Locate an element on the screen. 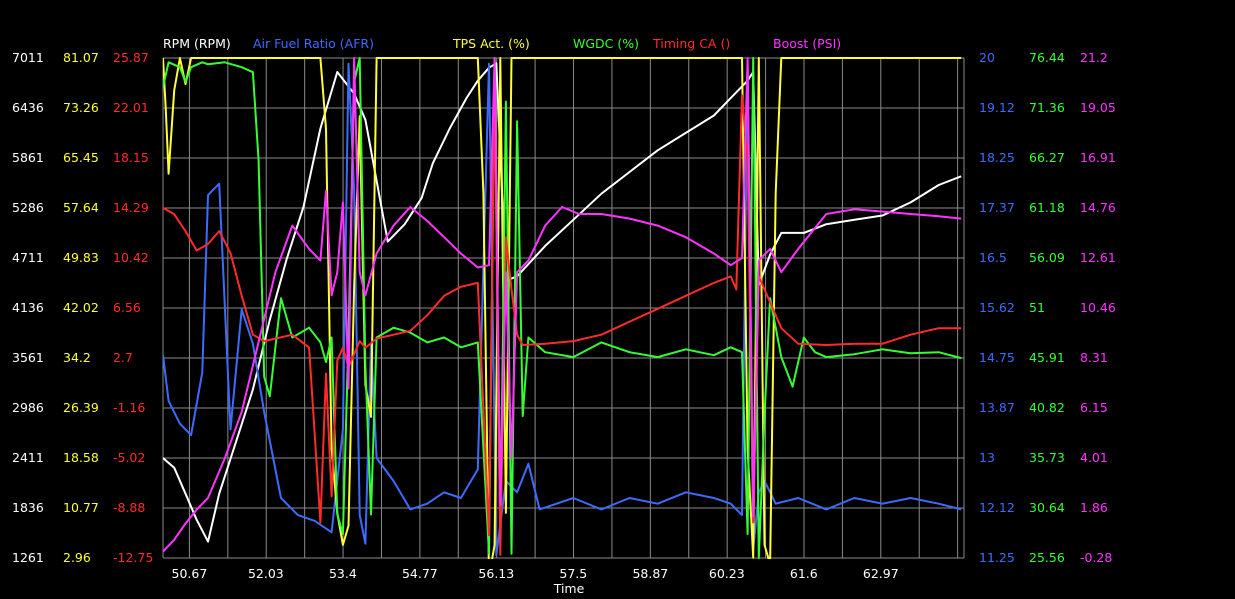 This screenshot has width=1235, height=599. x-axis-title: Time is located at coordinates (569, 588).